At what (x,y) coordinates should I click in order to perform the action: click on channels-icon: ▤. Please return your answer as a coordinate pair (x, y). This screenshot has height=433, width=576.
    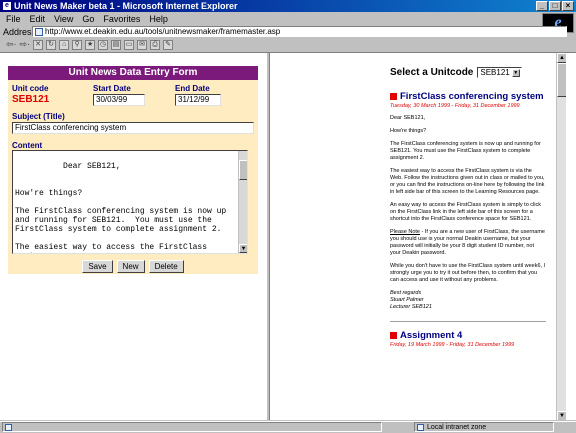
    Looking at the image, I should click on (116, 44).